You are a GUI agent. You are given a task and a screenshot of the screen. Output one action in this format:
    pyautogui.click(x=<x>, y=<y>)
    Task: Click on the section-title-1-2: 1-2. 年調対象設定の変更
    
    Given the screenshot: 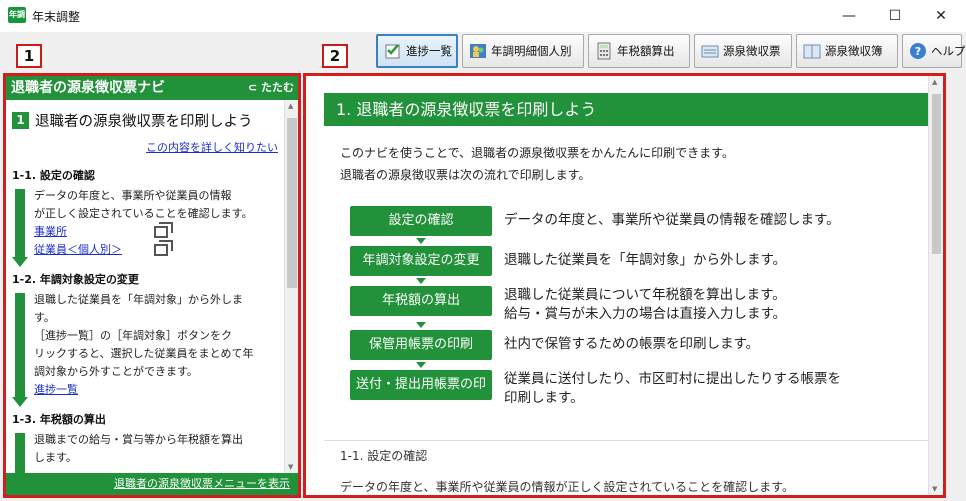 What is the action you would take?
    pyautogui.click(x=75, y=279)
    